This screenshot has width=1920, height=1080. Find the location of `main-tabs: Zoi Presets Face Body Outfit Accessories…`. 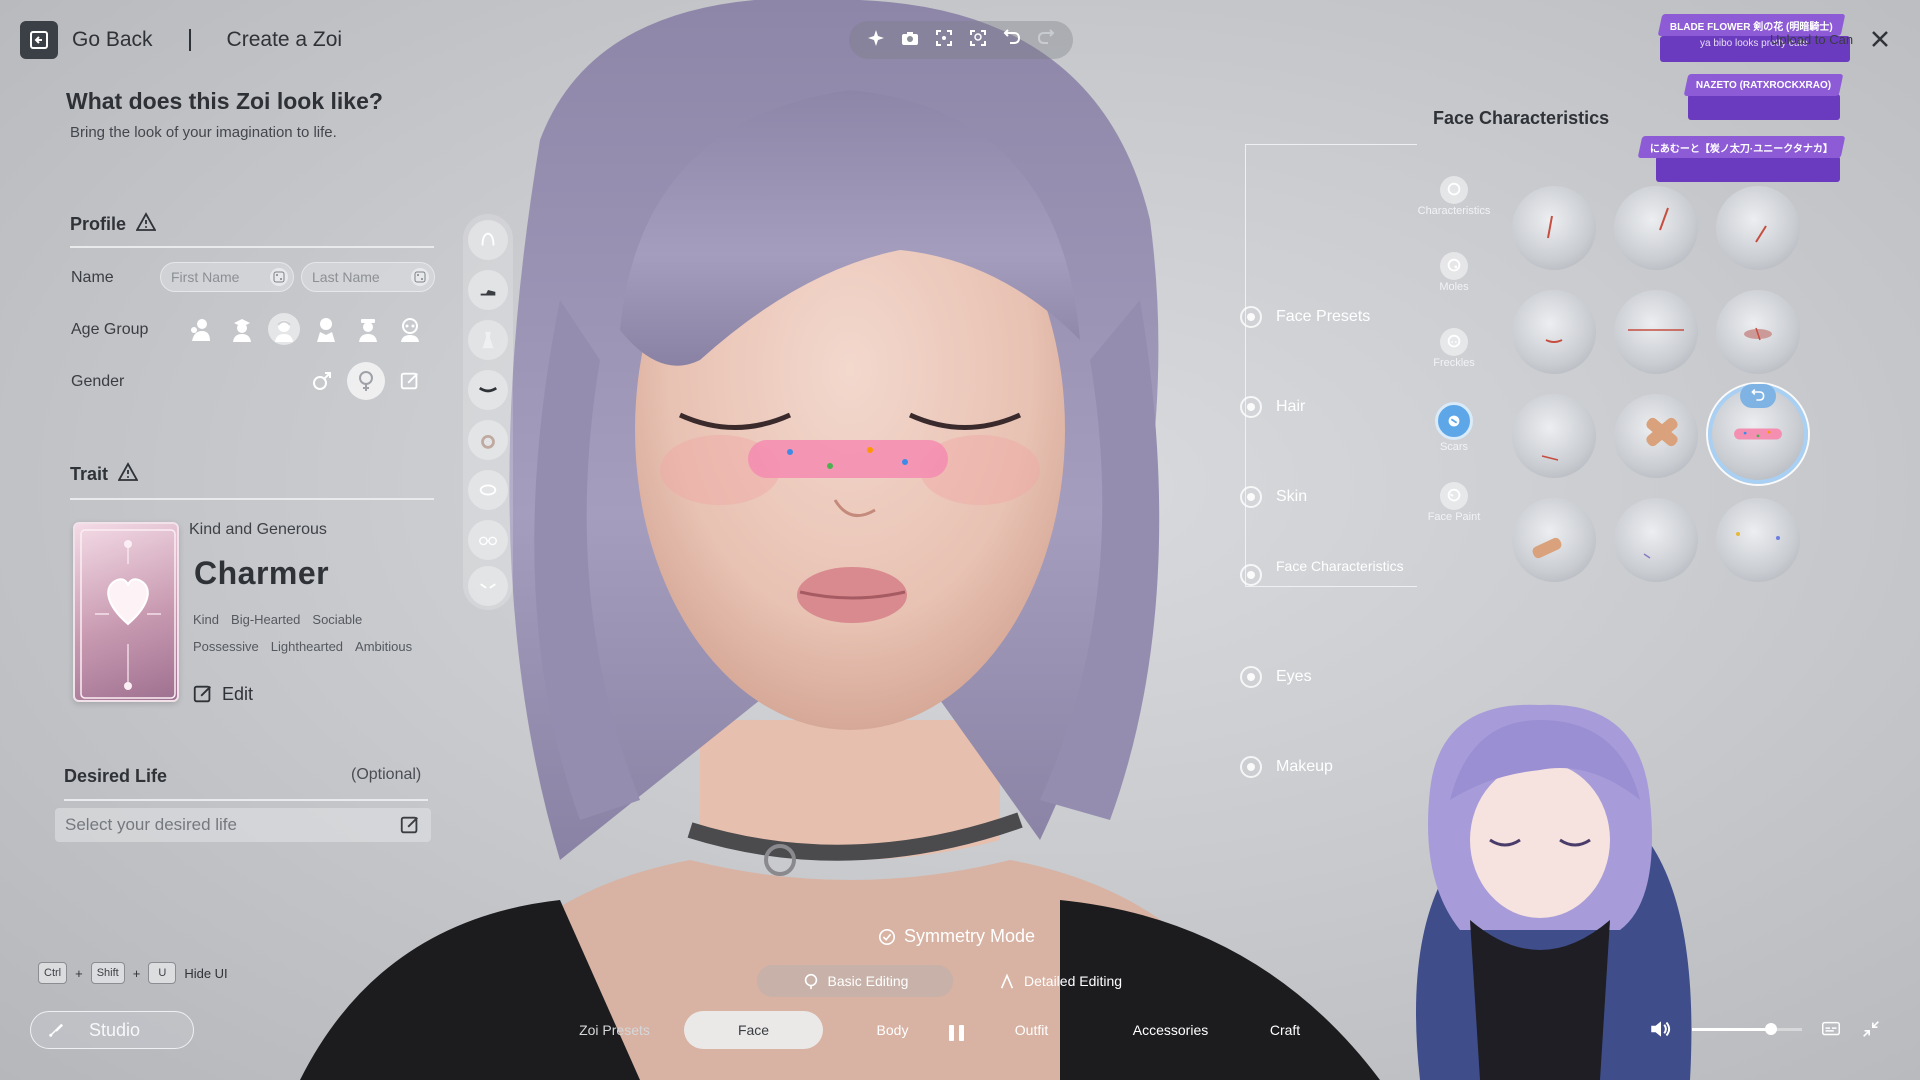

main-tabs: Zoi Presets Face Body Outfit Accessories… is located at coordinates (937, 1030).